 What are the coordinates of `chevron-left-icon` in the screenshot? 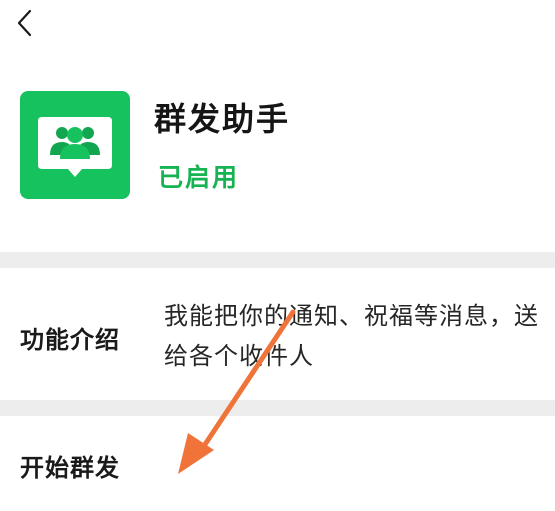 It's located at (24, 23).